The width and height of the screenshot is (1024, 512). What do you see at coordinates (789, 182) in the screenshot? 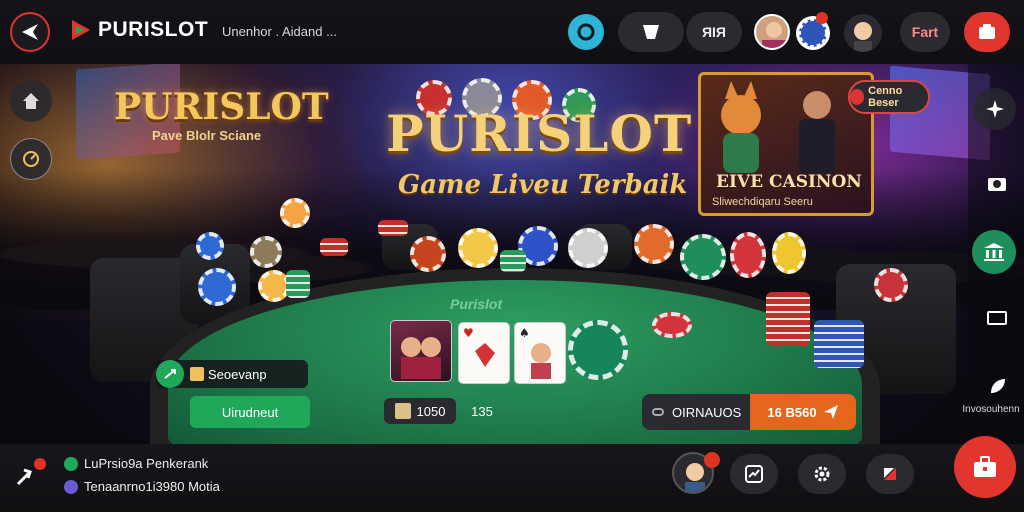
I see `live-casino-sign-title: EIVE CASINON` at bounding box center [789, 182].